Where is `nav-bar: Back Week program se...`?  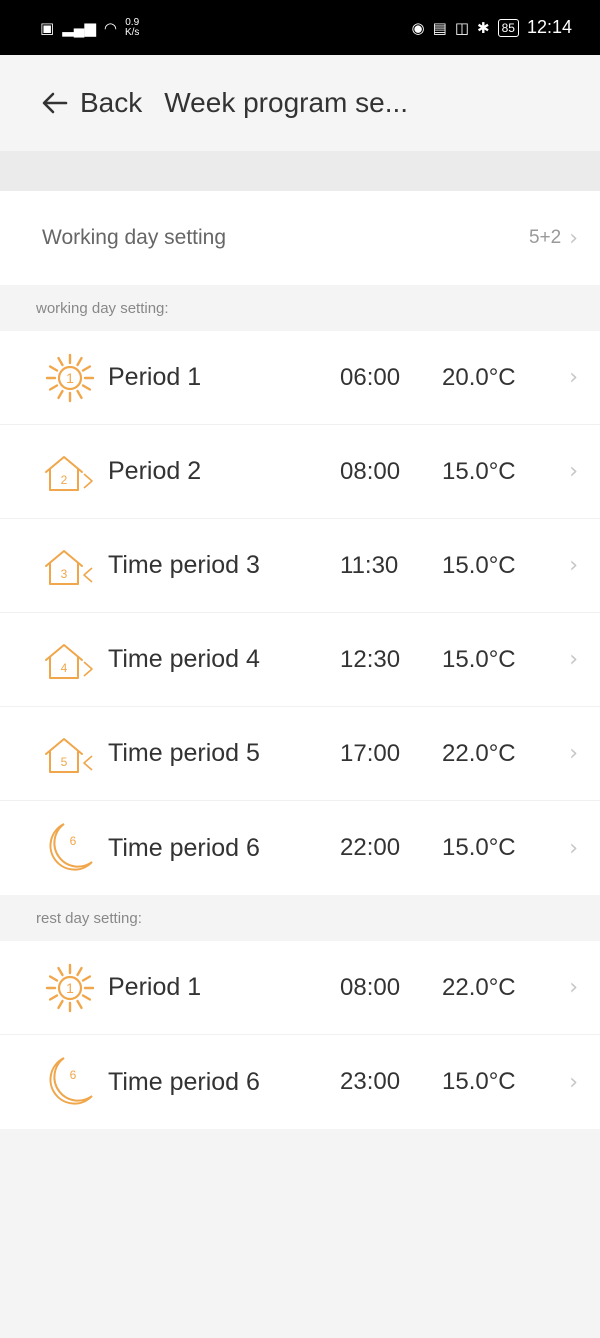
nav-bar: Back Week program se... is located at coordinates (300, 103).